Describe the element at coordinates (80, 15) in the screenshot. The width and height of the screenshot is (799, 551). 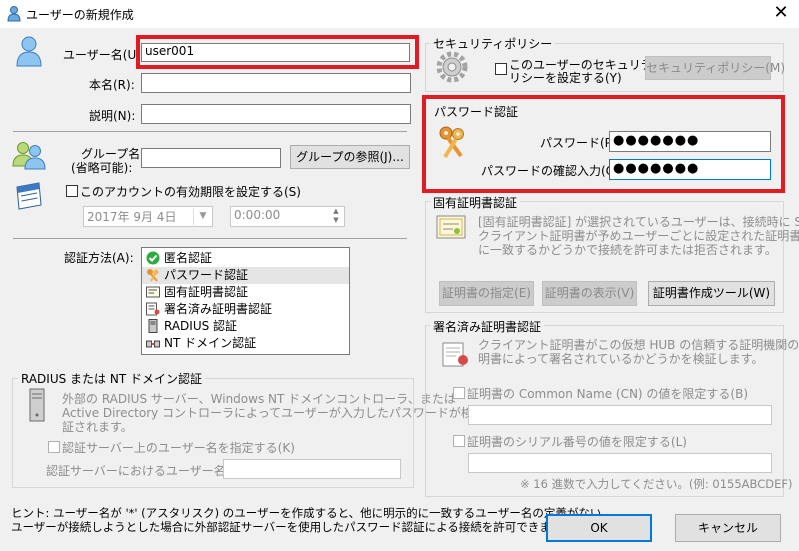
I see `window-title: ユーザーの新規作成` at that location.